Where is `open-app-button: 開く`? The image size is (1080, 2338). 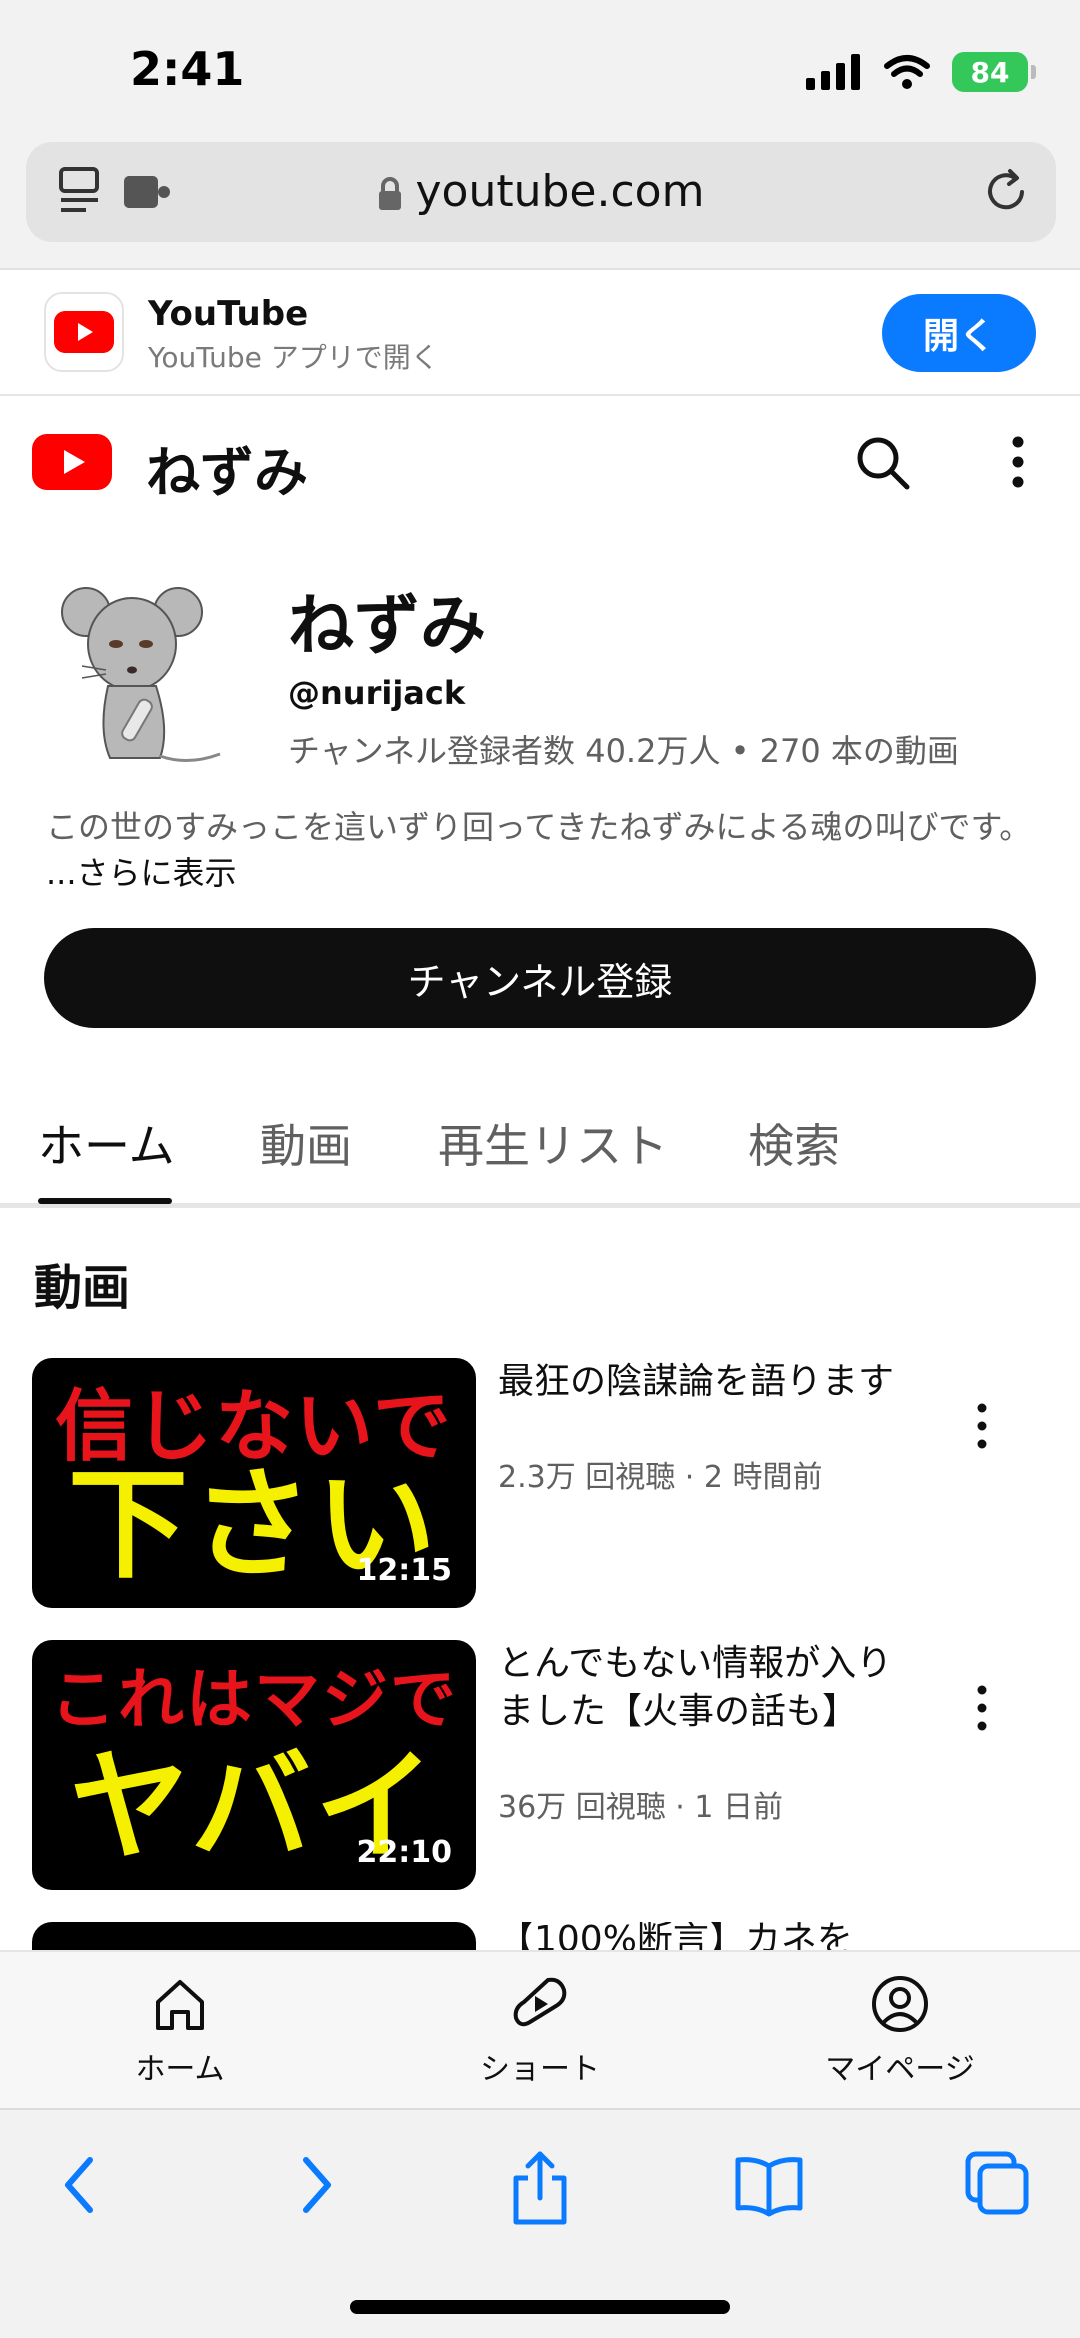
open-app-button: 開く is located at coordinates (959, 333).